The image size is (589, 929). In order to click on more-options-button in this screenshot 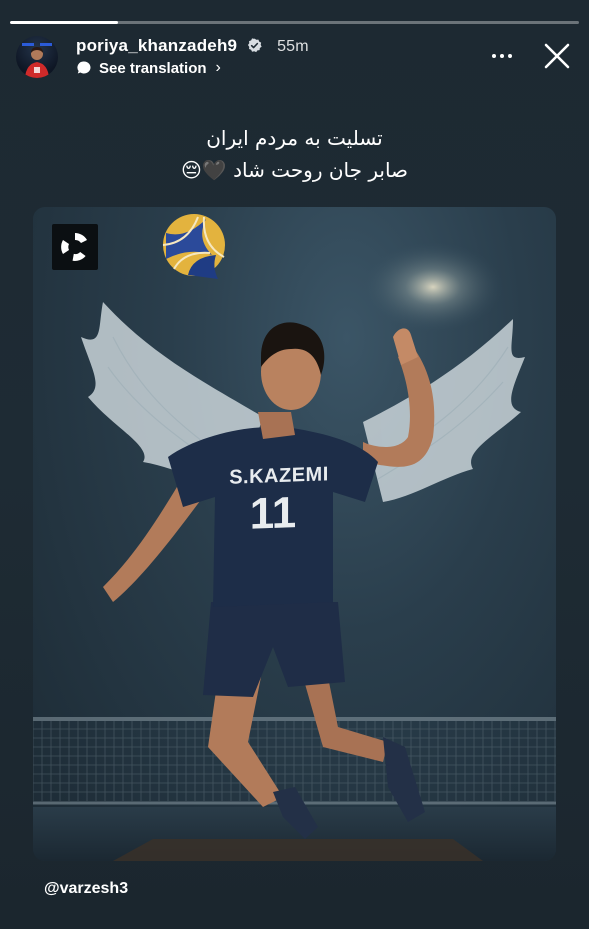, I will do `click(502, 56)`.